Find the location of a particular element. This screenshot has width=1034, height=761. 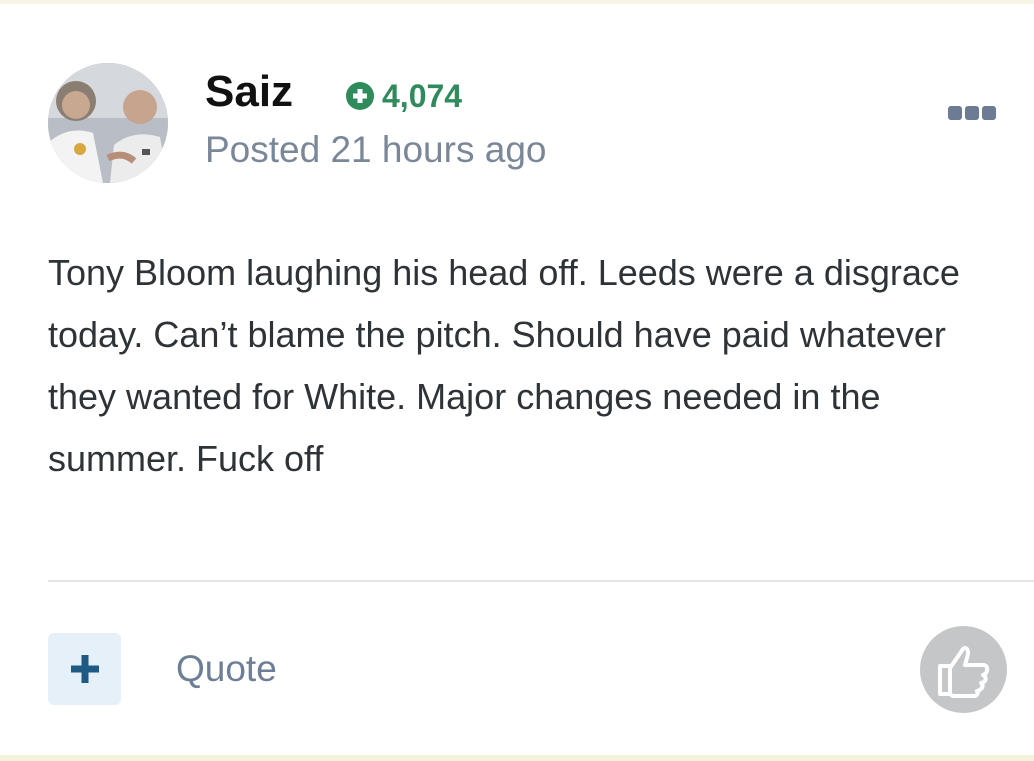

plus-icon is located at coordinates (84, 669).